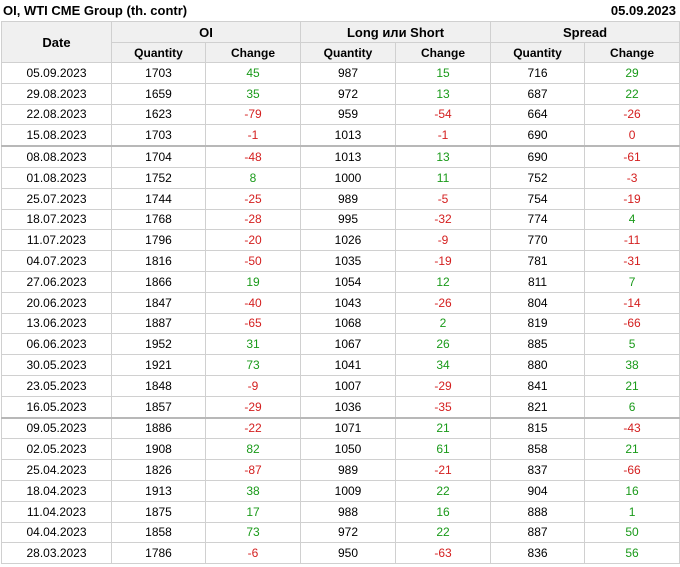 The width and height of the screenshot is (680, 567). I want to click on oi-quantity-cell: 1744, so click(158, 198).